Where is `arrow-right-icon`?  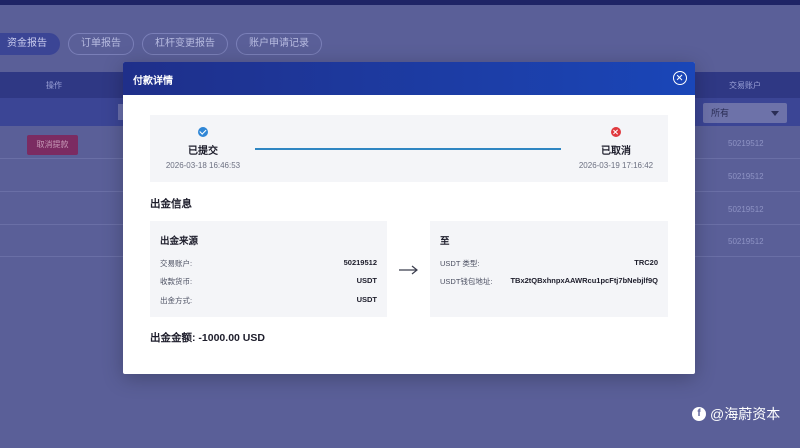
arrow-right-icon is located at coordinates (408, 270).